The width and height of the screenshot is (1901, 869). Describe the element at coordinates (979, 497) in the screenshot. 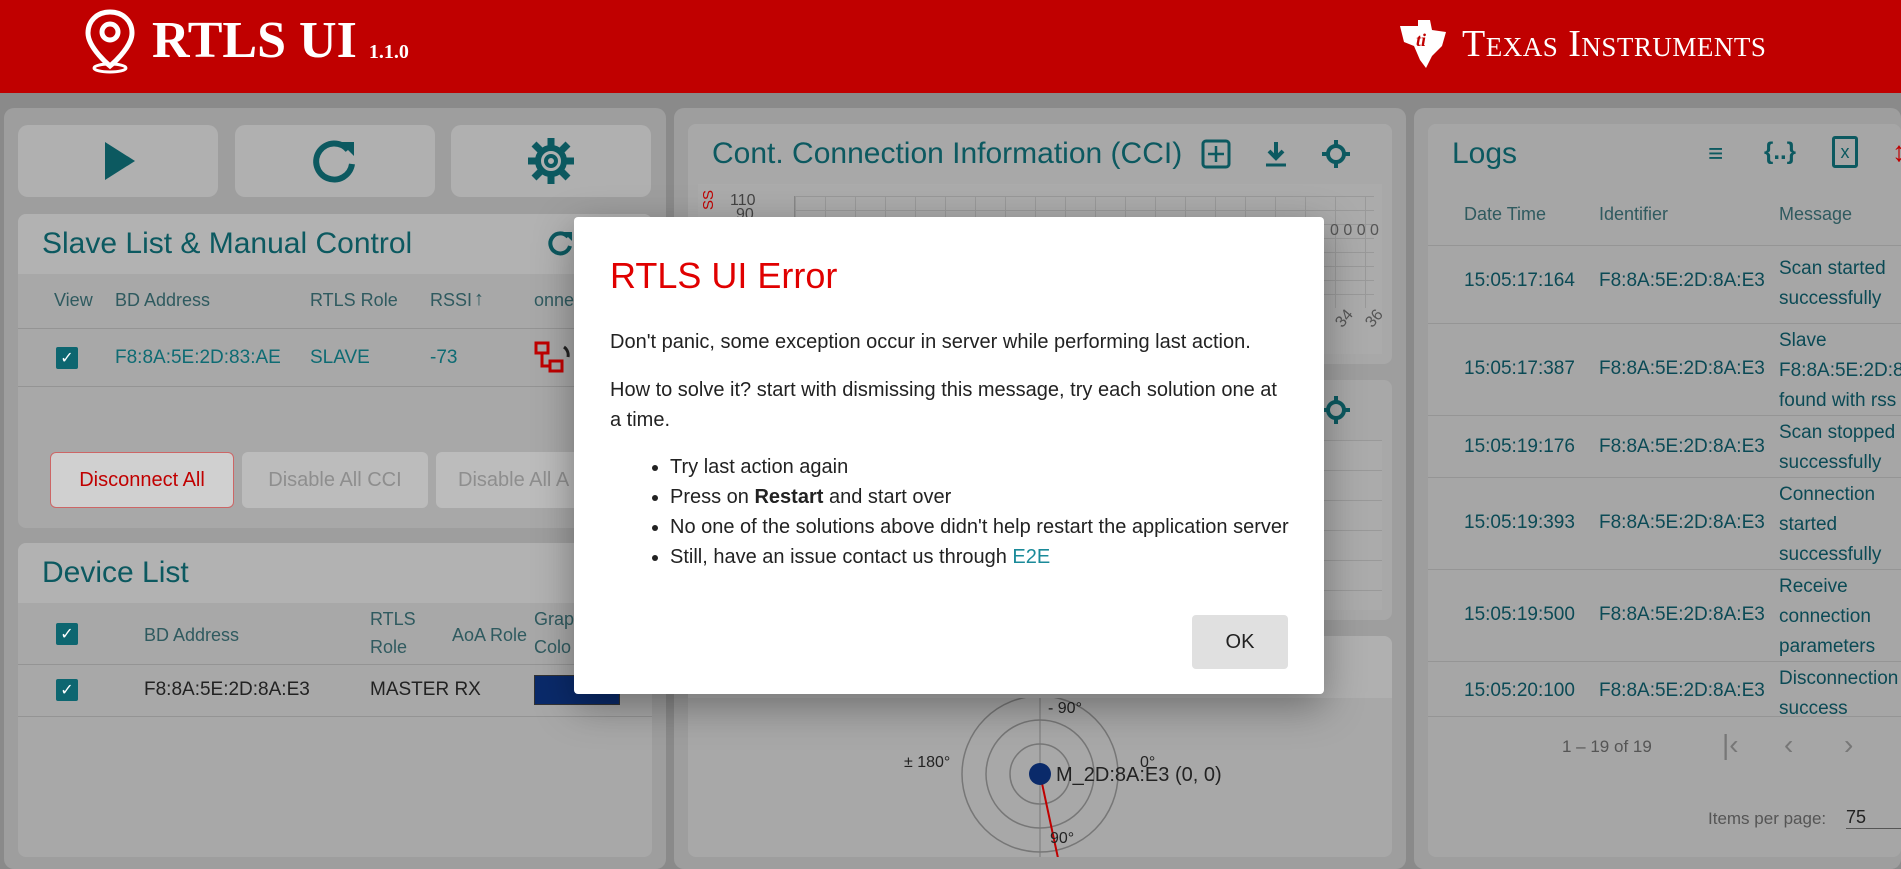

I see `list-item: Press on Restart and start over` at that location.